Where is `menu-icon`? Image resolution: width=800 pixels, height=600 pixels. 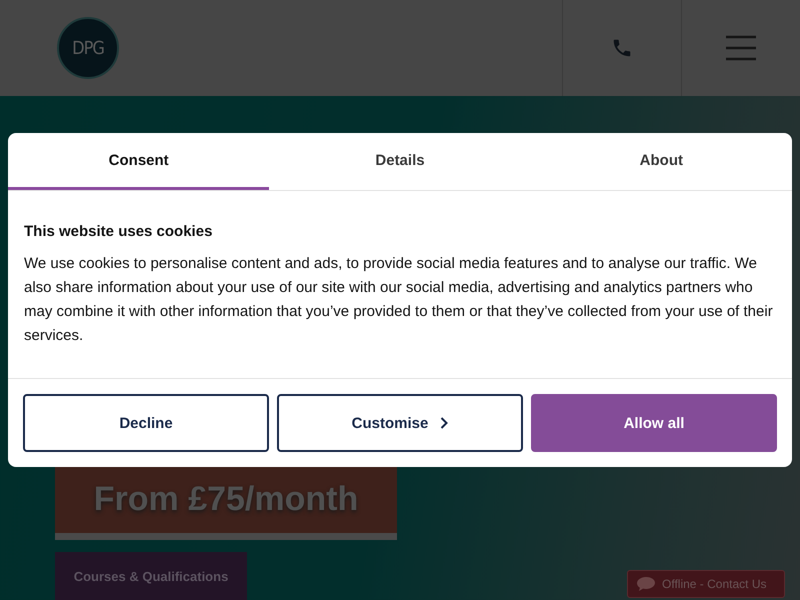 menu-icon is located at coordinates (741, 48).